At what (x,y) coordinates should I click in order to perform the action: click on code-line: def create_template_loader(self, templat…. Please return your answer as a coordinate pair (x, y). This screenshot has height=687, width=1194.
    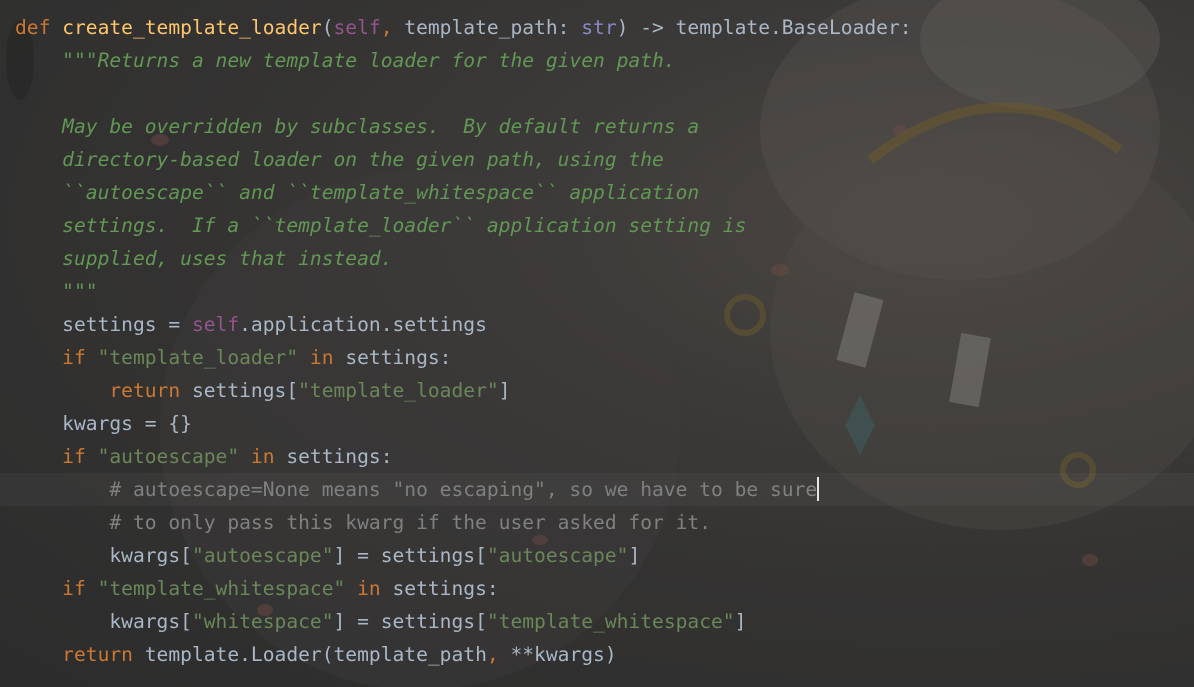
    Looking at the image, I should click on (604, 27).